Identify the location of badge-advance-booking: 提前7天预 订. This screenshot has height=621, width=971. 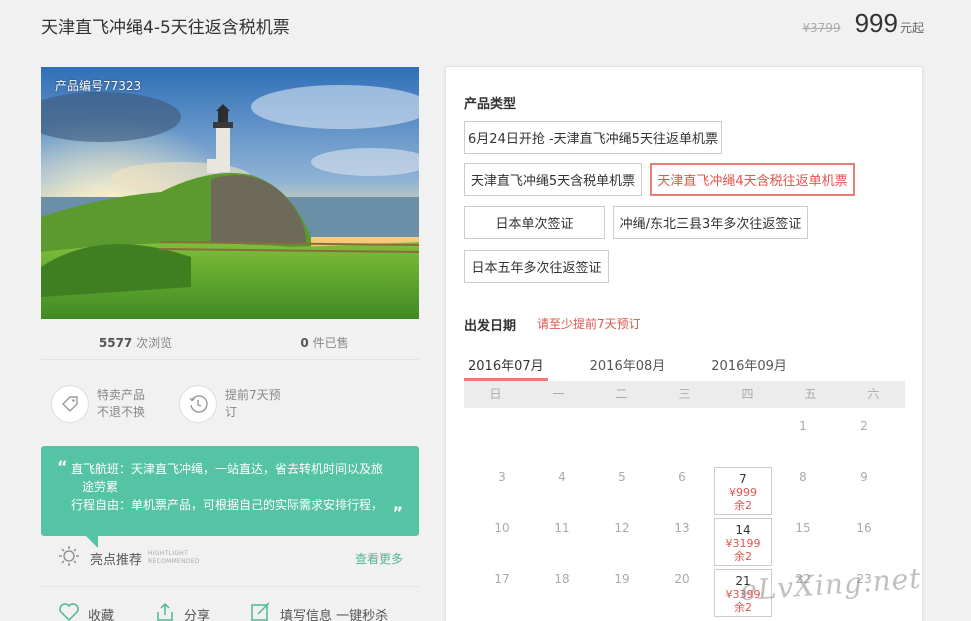
(230, 404).